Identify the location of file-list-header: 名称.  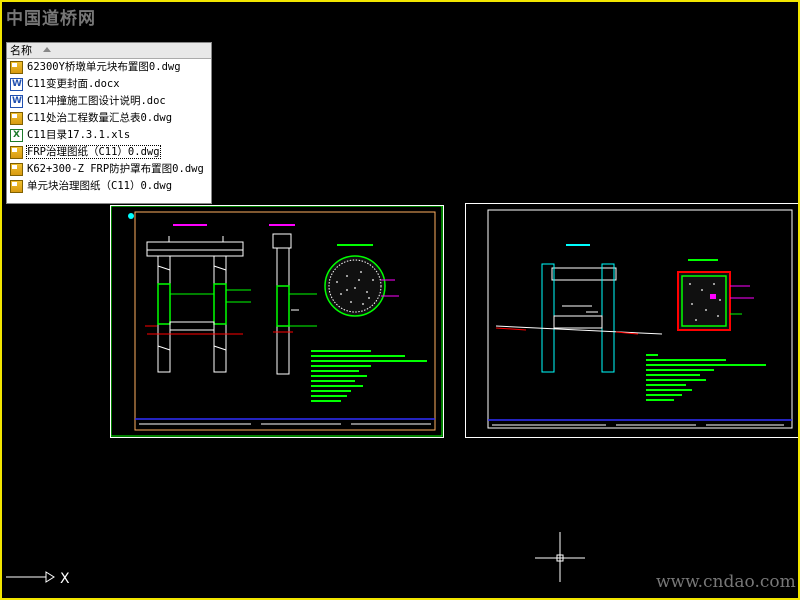
(109, 51).